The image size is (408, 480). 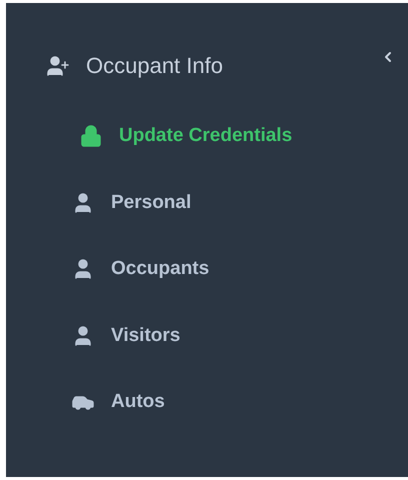 What do you see at coordinates (239, 202) in the screenshot?
I see `menu-item: Personal` at bounding box center [239, 202].